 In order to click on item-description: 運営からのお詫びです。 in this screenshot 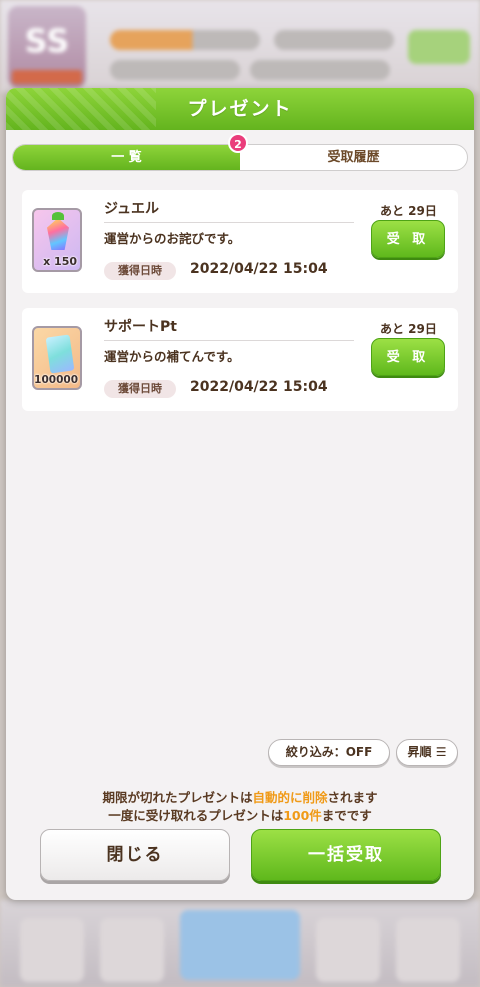, I will do `click(172, 238)`.